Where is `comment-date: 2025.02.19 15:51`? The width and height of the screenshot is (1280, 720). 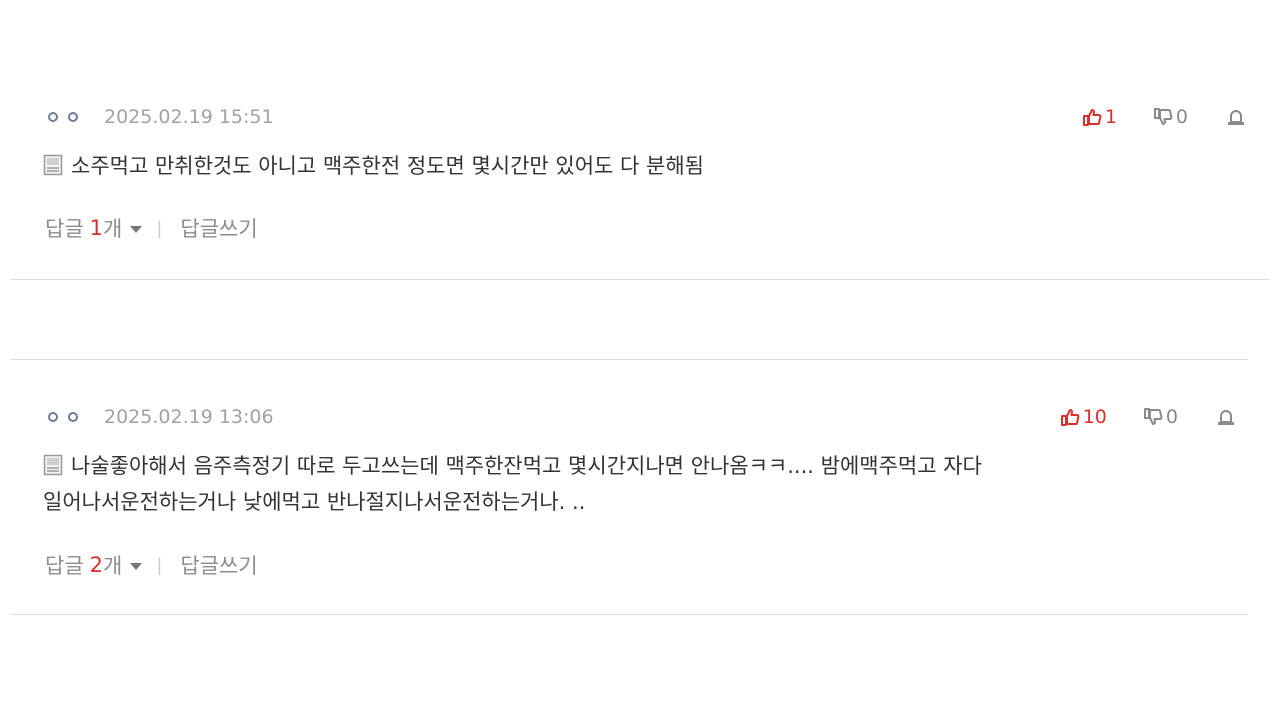
comment-date: 2025.02.19 15:51 is located at coordinates (189, 117).